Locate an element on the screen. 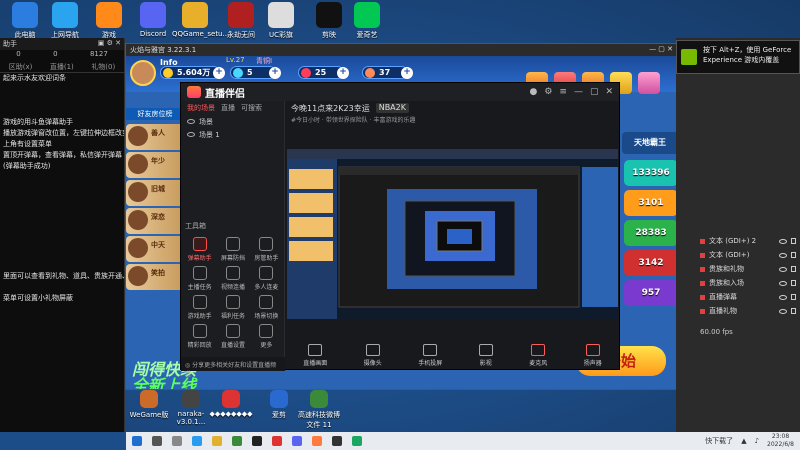 Image resolution: width=800 pixels, height=450 pixels. room-entry-button: 3101 is located at coordinates (650, 203).